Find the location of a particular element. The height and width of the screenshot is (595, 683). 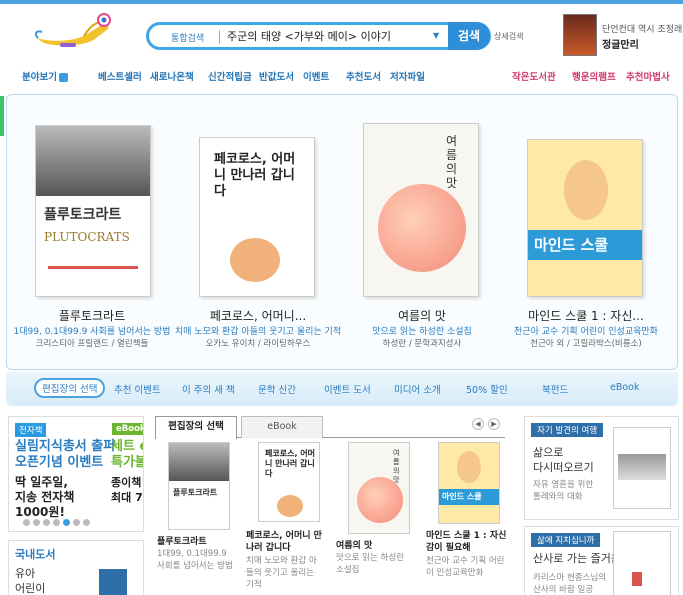

cover-title-small-3: 여름의 맛 is located at coordinates (396, 466).